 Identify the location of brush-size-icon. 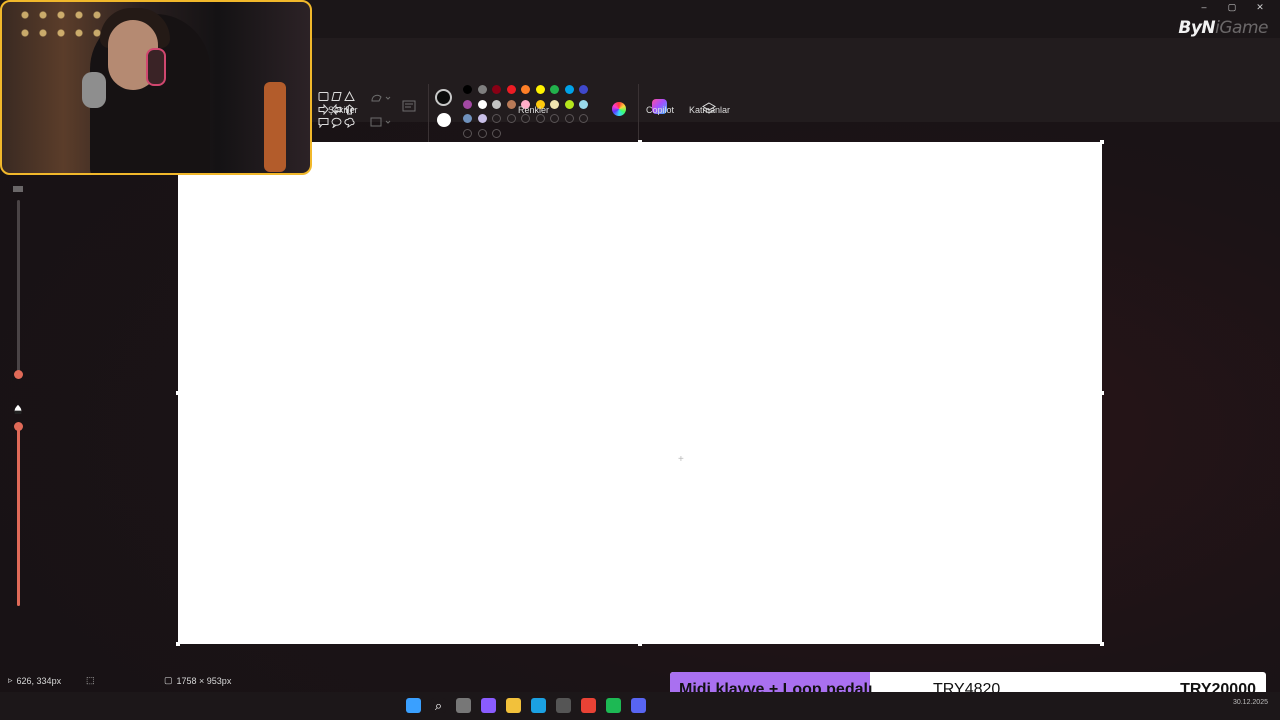
(18, 189).